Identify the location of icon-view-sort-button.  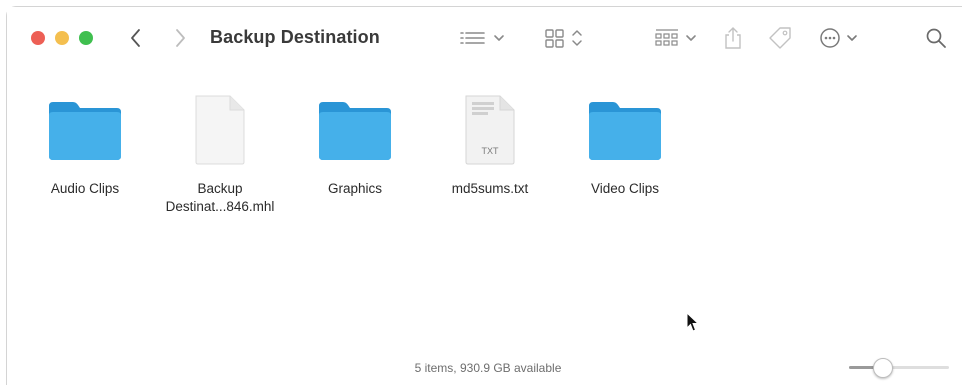
(565, 38).